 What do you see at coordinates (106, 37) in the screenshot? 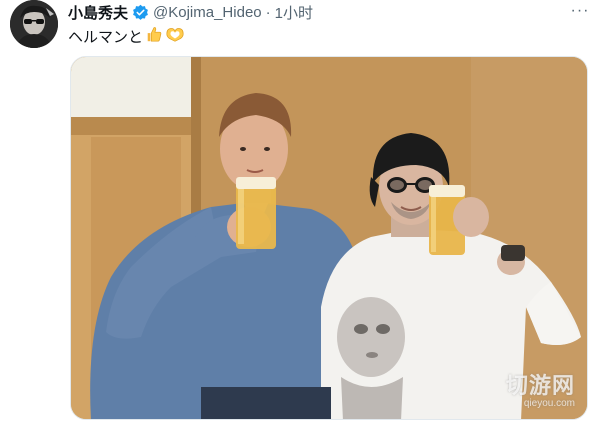
I see `tweet-text-content: ヘルマンと` at bounding box center [106, 37].